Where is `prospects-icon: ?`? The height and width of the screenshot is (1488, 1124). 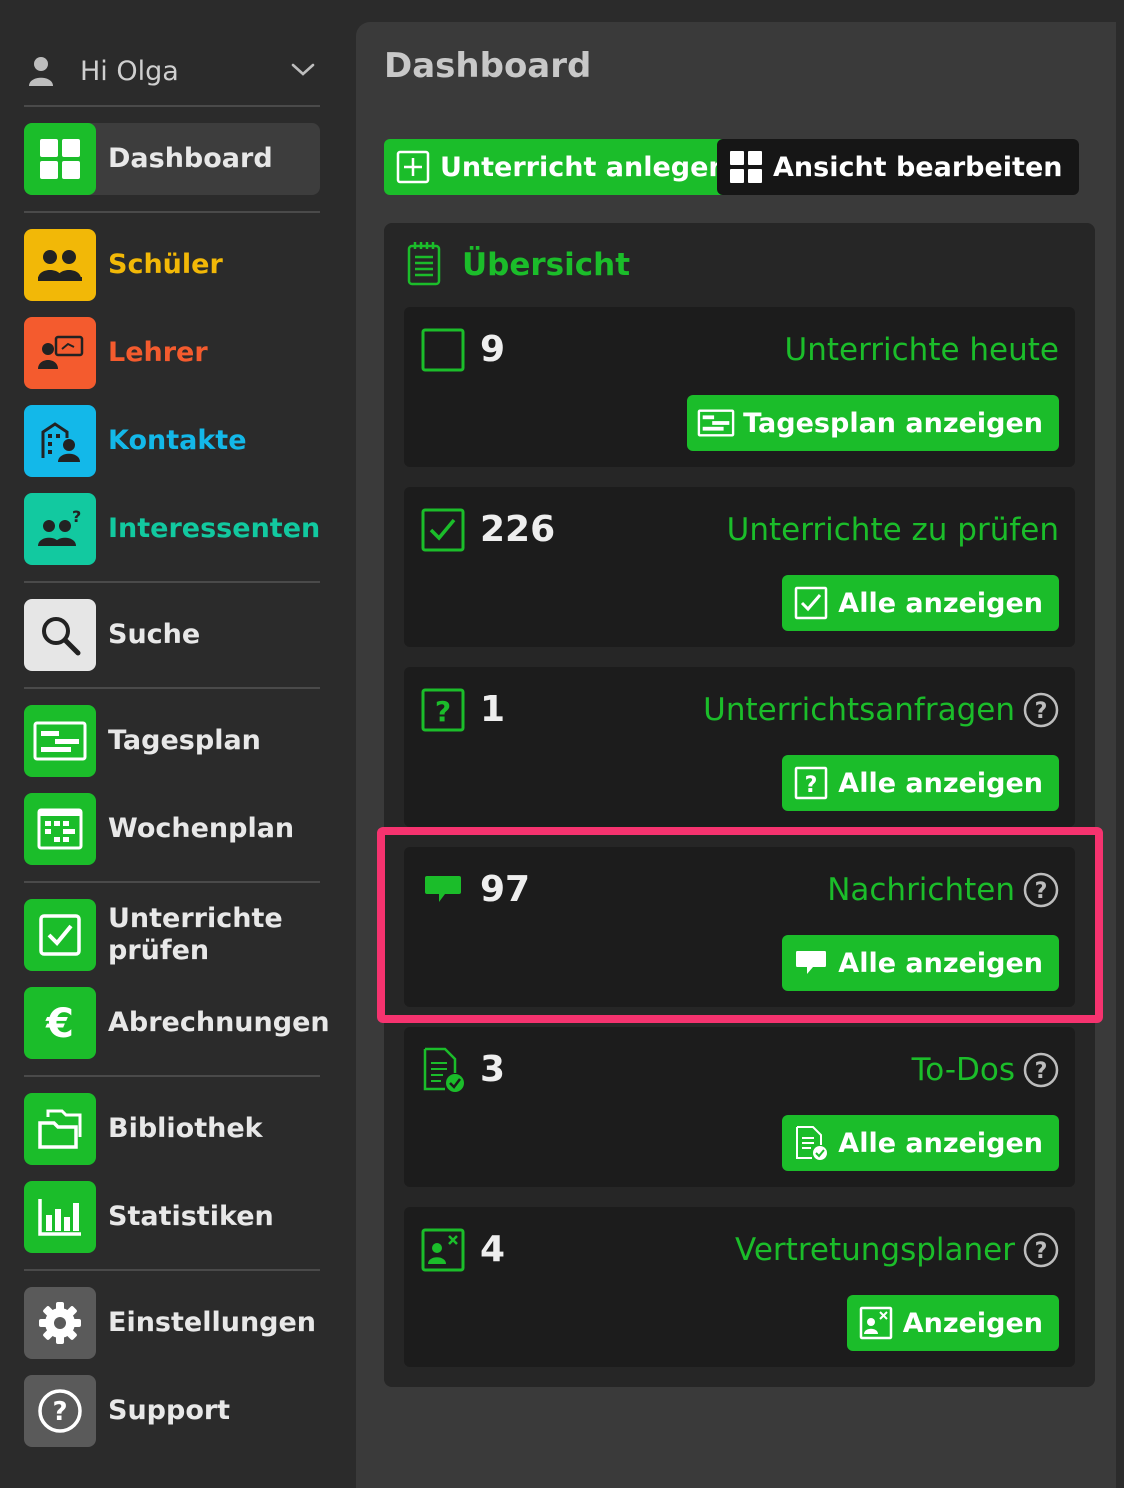 prospects-icon: ? is located at coordinates (60, 529).